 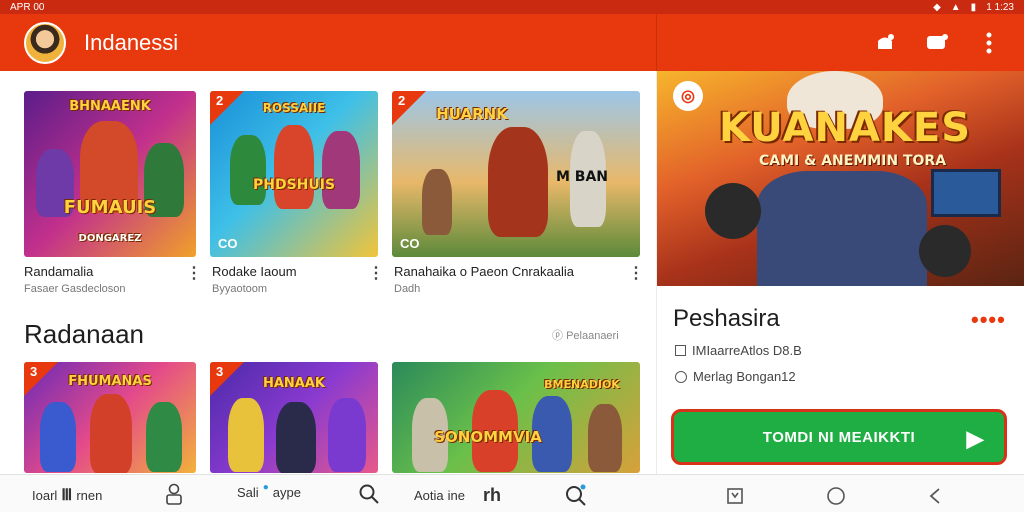 I want to click on game-title: Rodake Iaoum, so click(x=254, y=271).